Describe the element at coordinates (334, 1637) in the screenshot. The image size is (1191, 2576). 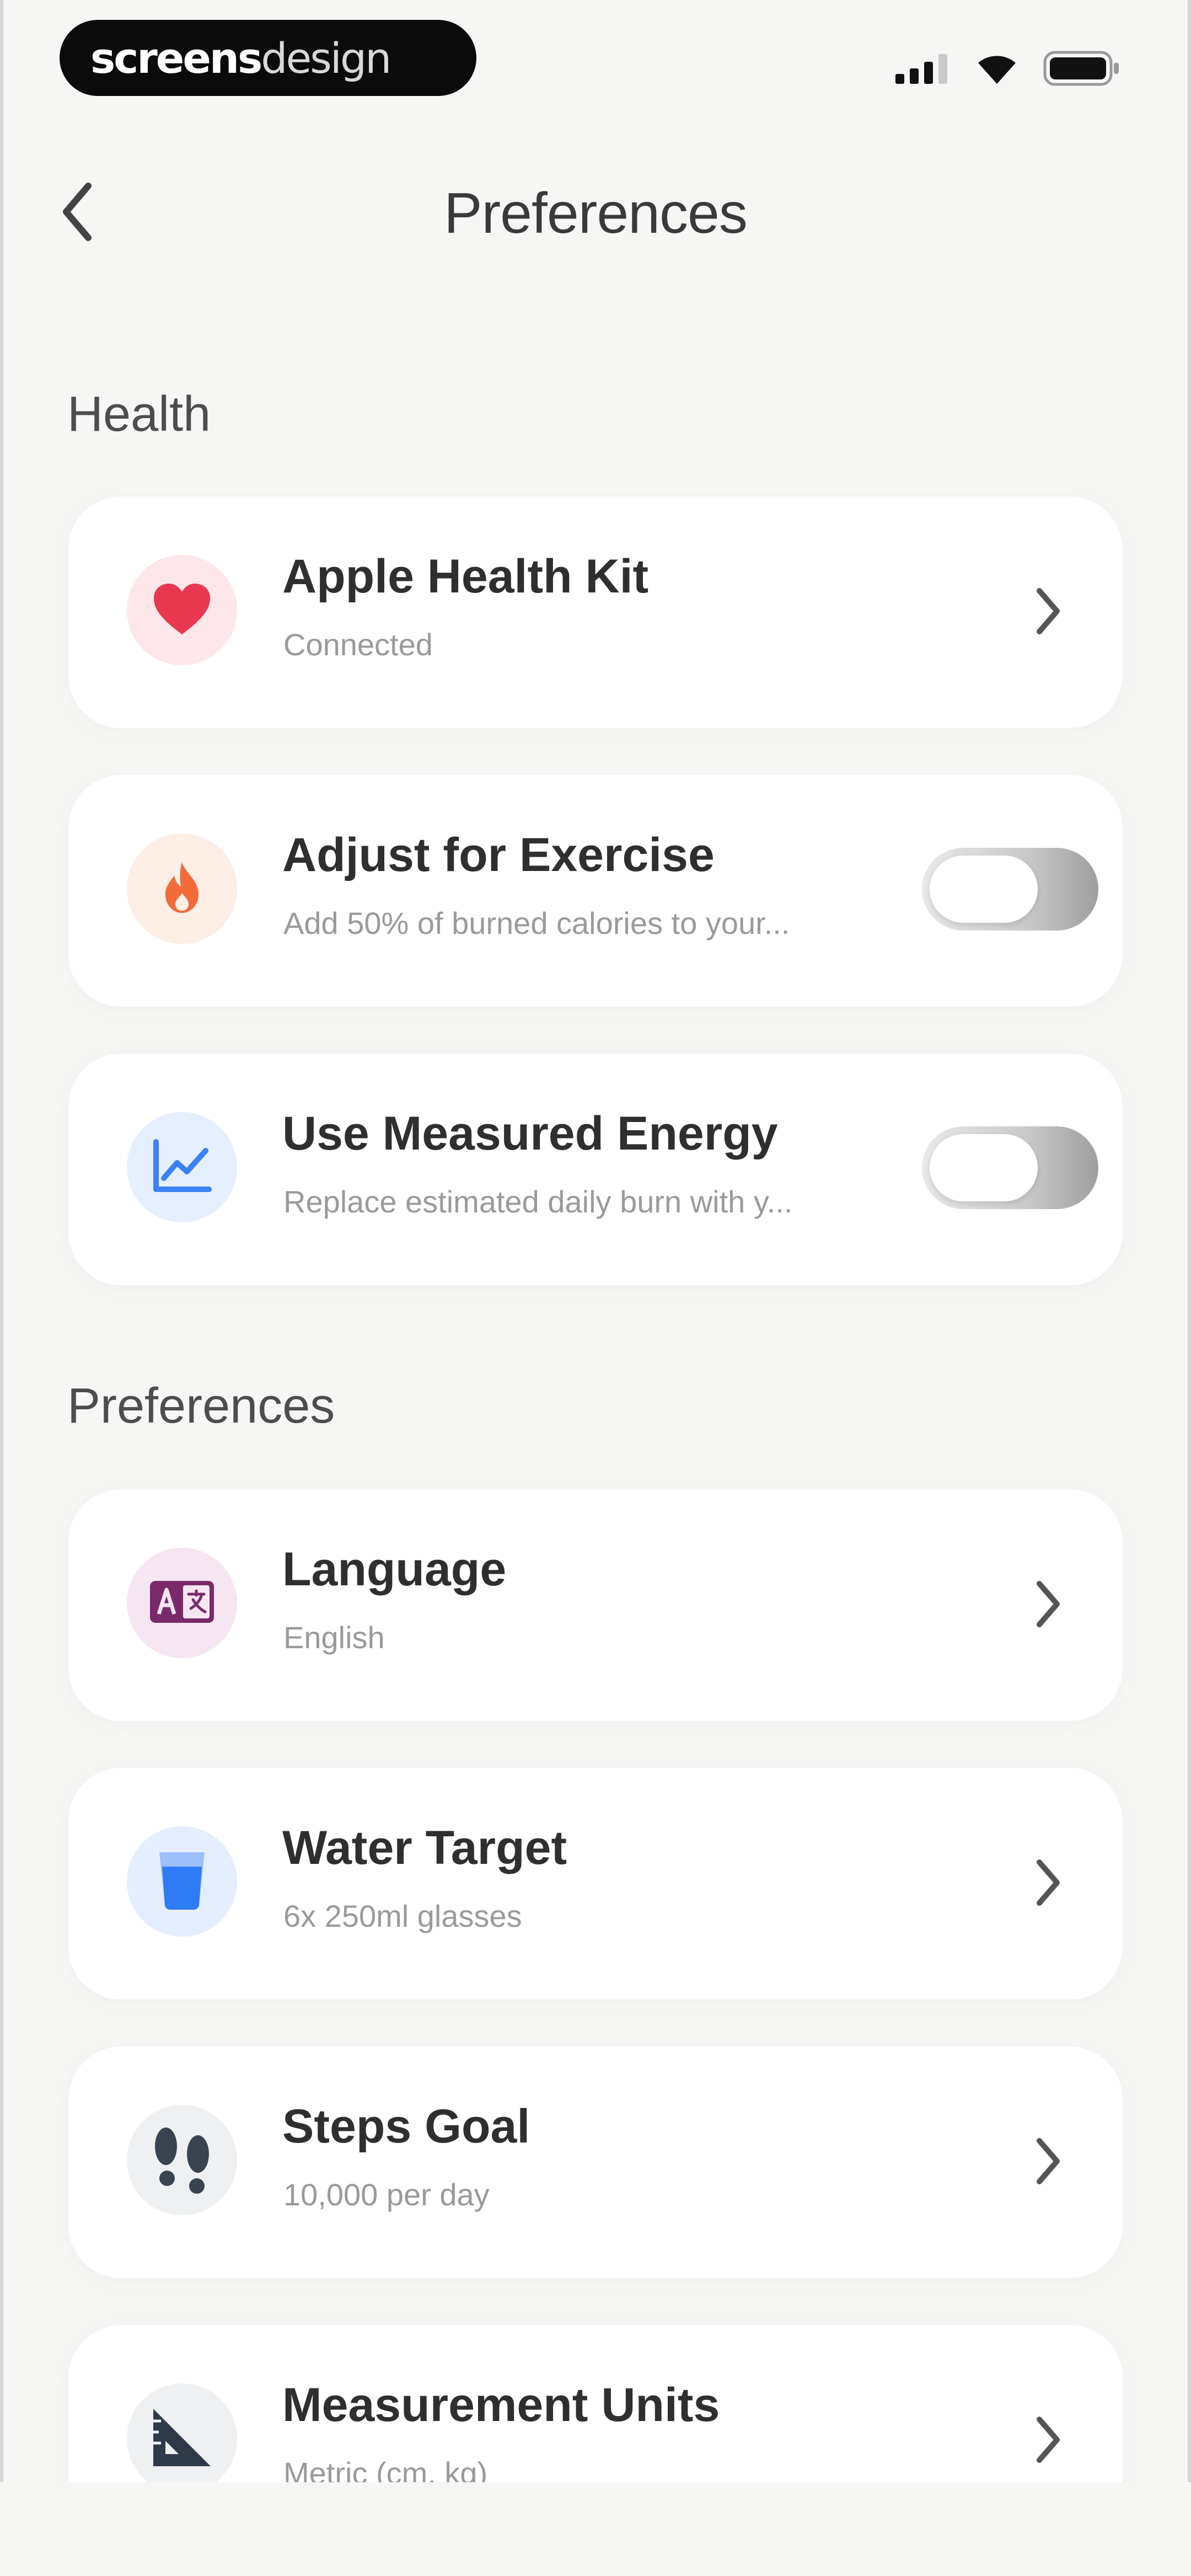
I see `language-subtitle: English` at that location.